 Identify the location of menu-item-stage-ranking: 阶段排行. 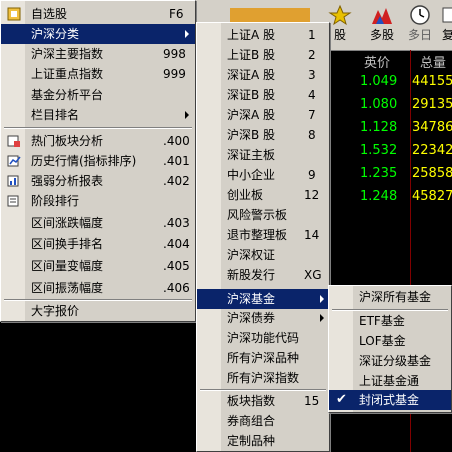
(98, 201).